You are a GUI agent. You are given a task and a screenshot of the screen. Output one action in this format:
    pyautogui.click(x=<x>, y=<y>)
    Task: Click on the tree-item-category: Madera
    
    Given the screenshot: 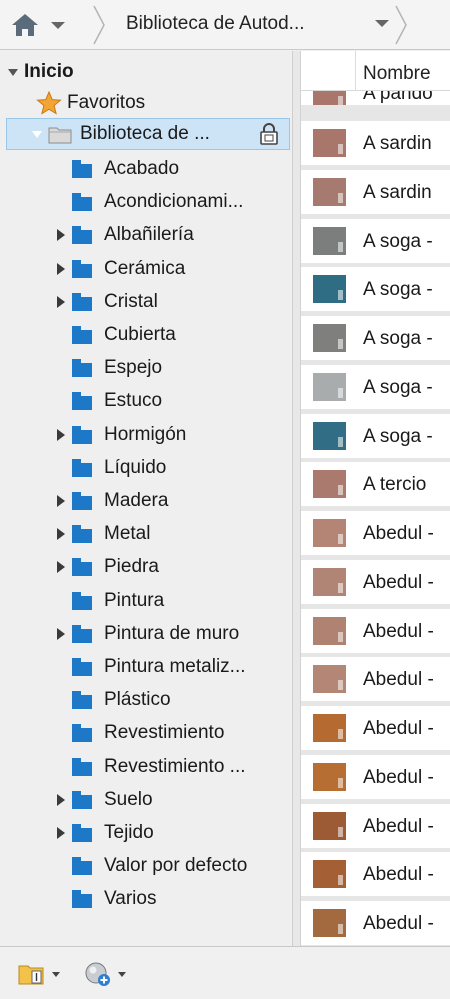 What is the action you would take?
    pyautogui.click(x=111, y=501)
    